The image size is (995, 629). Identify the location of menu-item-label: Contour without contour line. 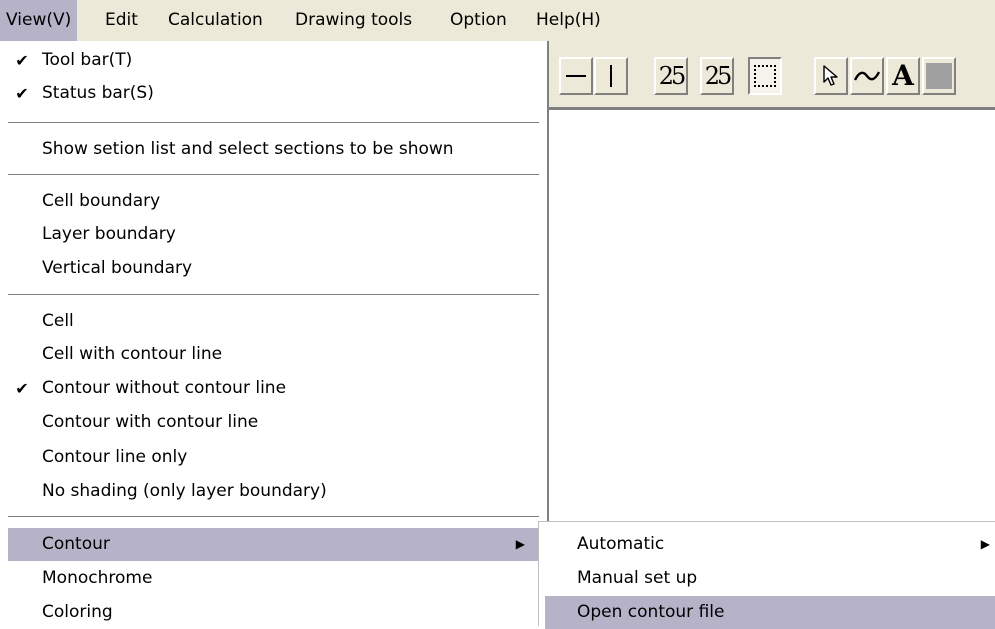
(164, 388).